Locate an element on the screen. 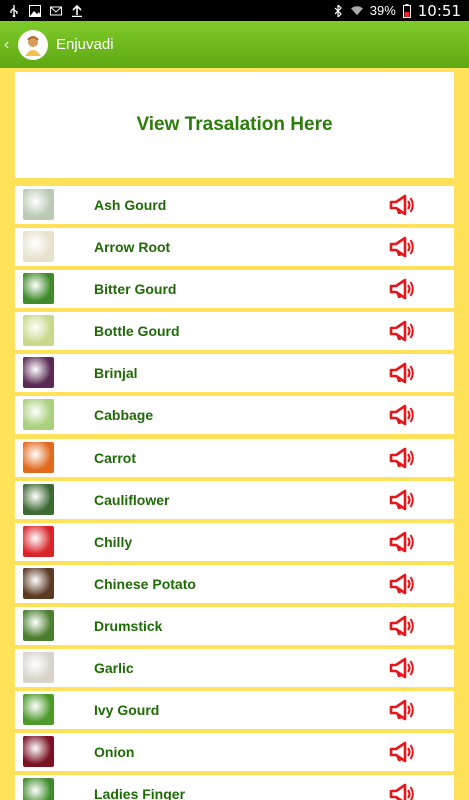 The width and height of the screenshot is (469, 800). clock: 10:51 is located at coordinates (439, 10).